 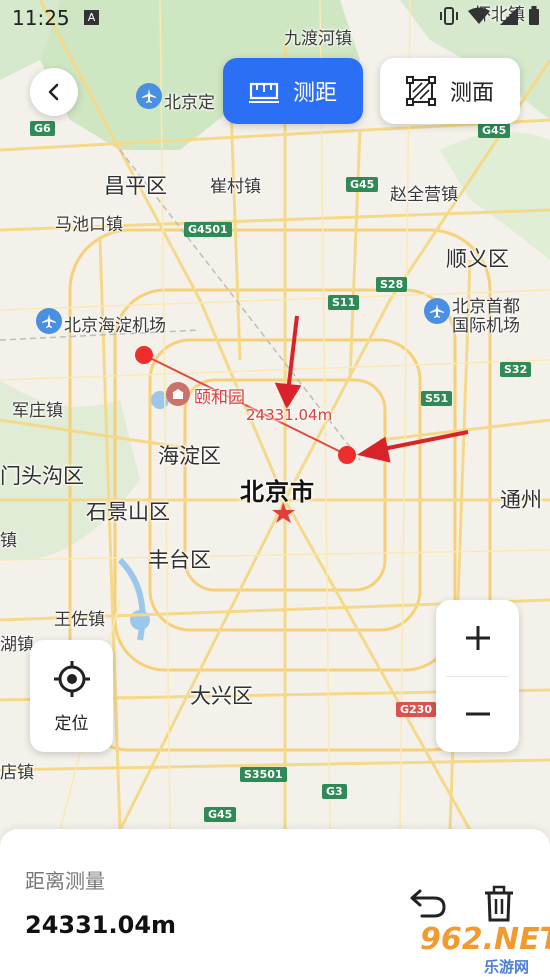 I want to click on zoom-controls, so click(x=477, y=676).